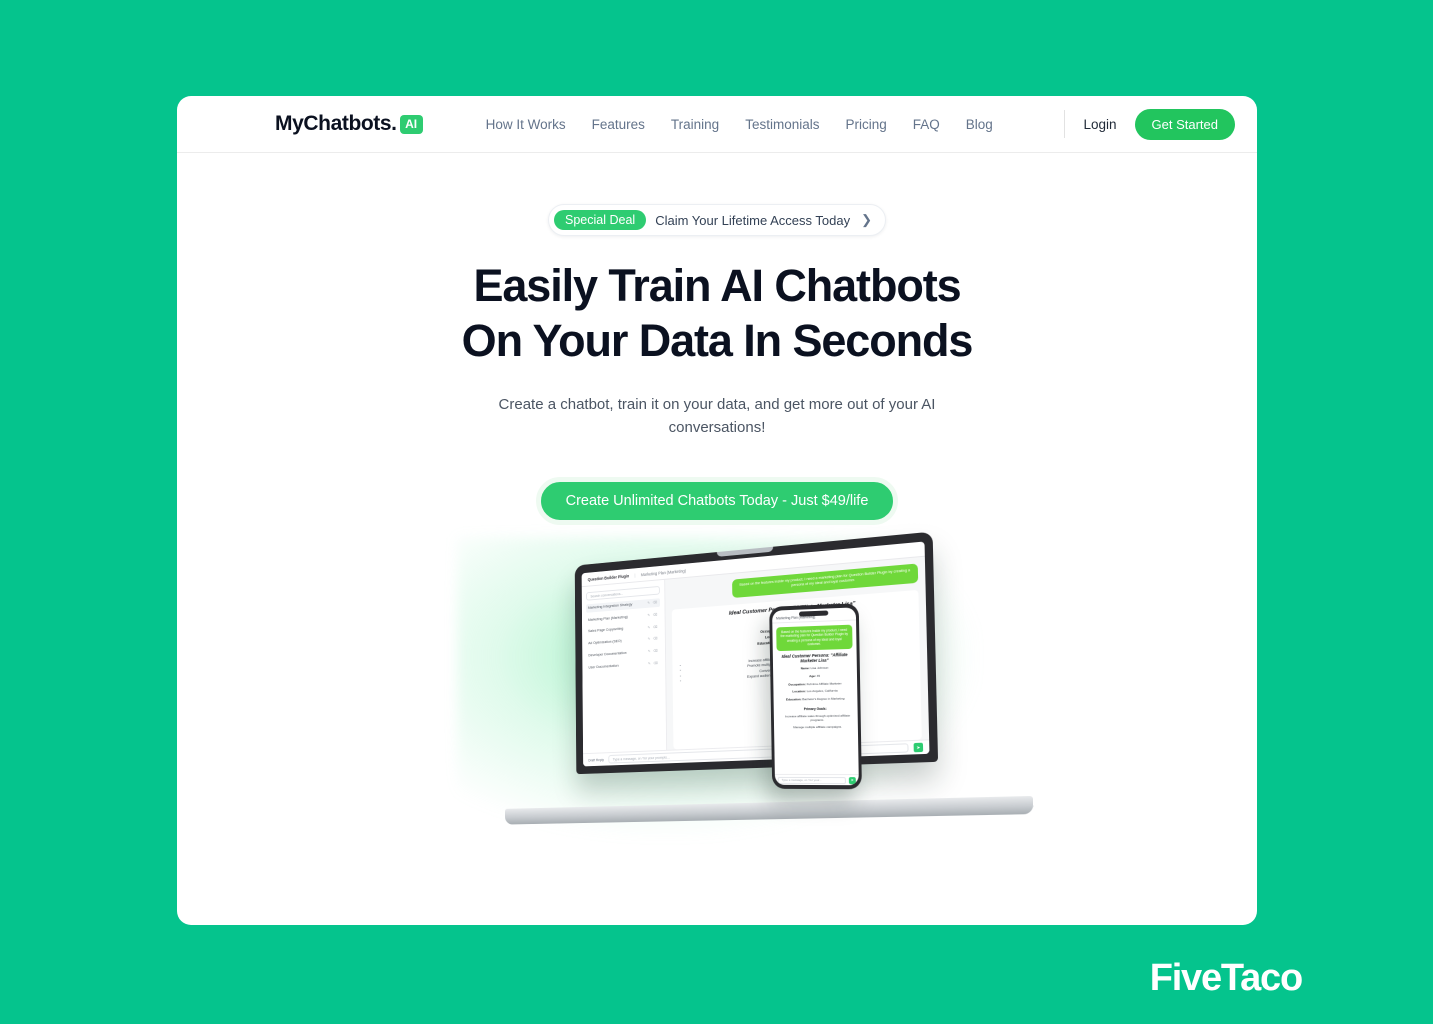 The height and width of the screenshot is (1024, 1433). I want to click on app-sidebar-conversation: Marketing Plan (Marketing) ✎ ⌫, so click(623, 617).